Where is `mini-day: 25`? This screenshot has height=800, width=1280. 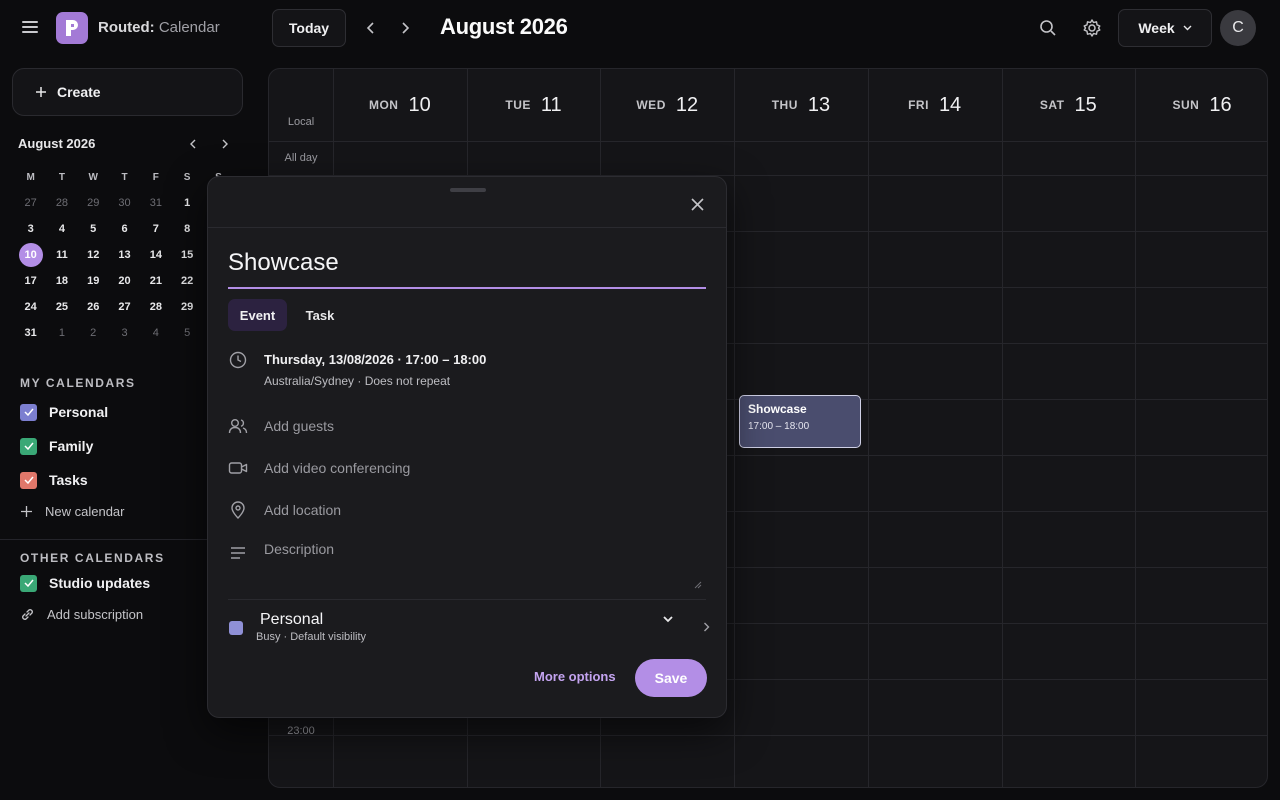 mini-day: 25 is located at coordinates (61, 307).